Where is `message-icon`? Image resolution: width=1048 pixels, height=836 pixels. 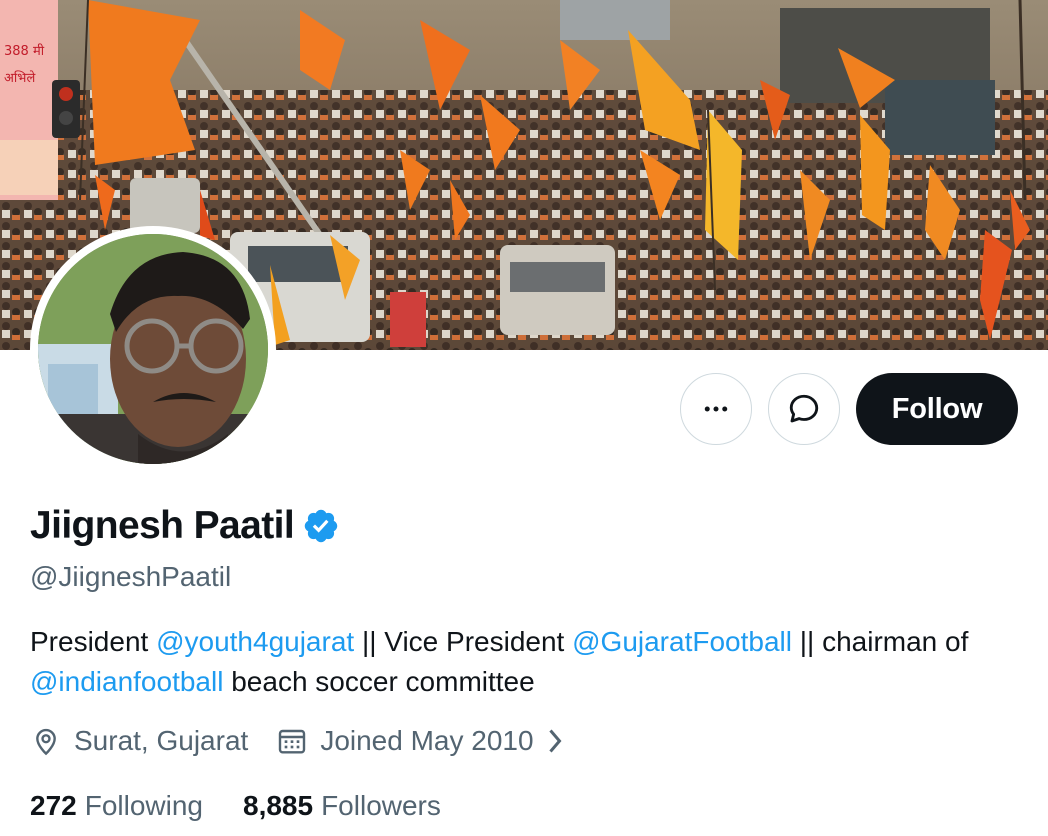
message-icon is located at coordinates (804, 408).